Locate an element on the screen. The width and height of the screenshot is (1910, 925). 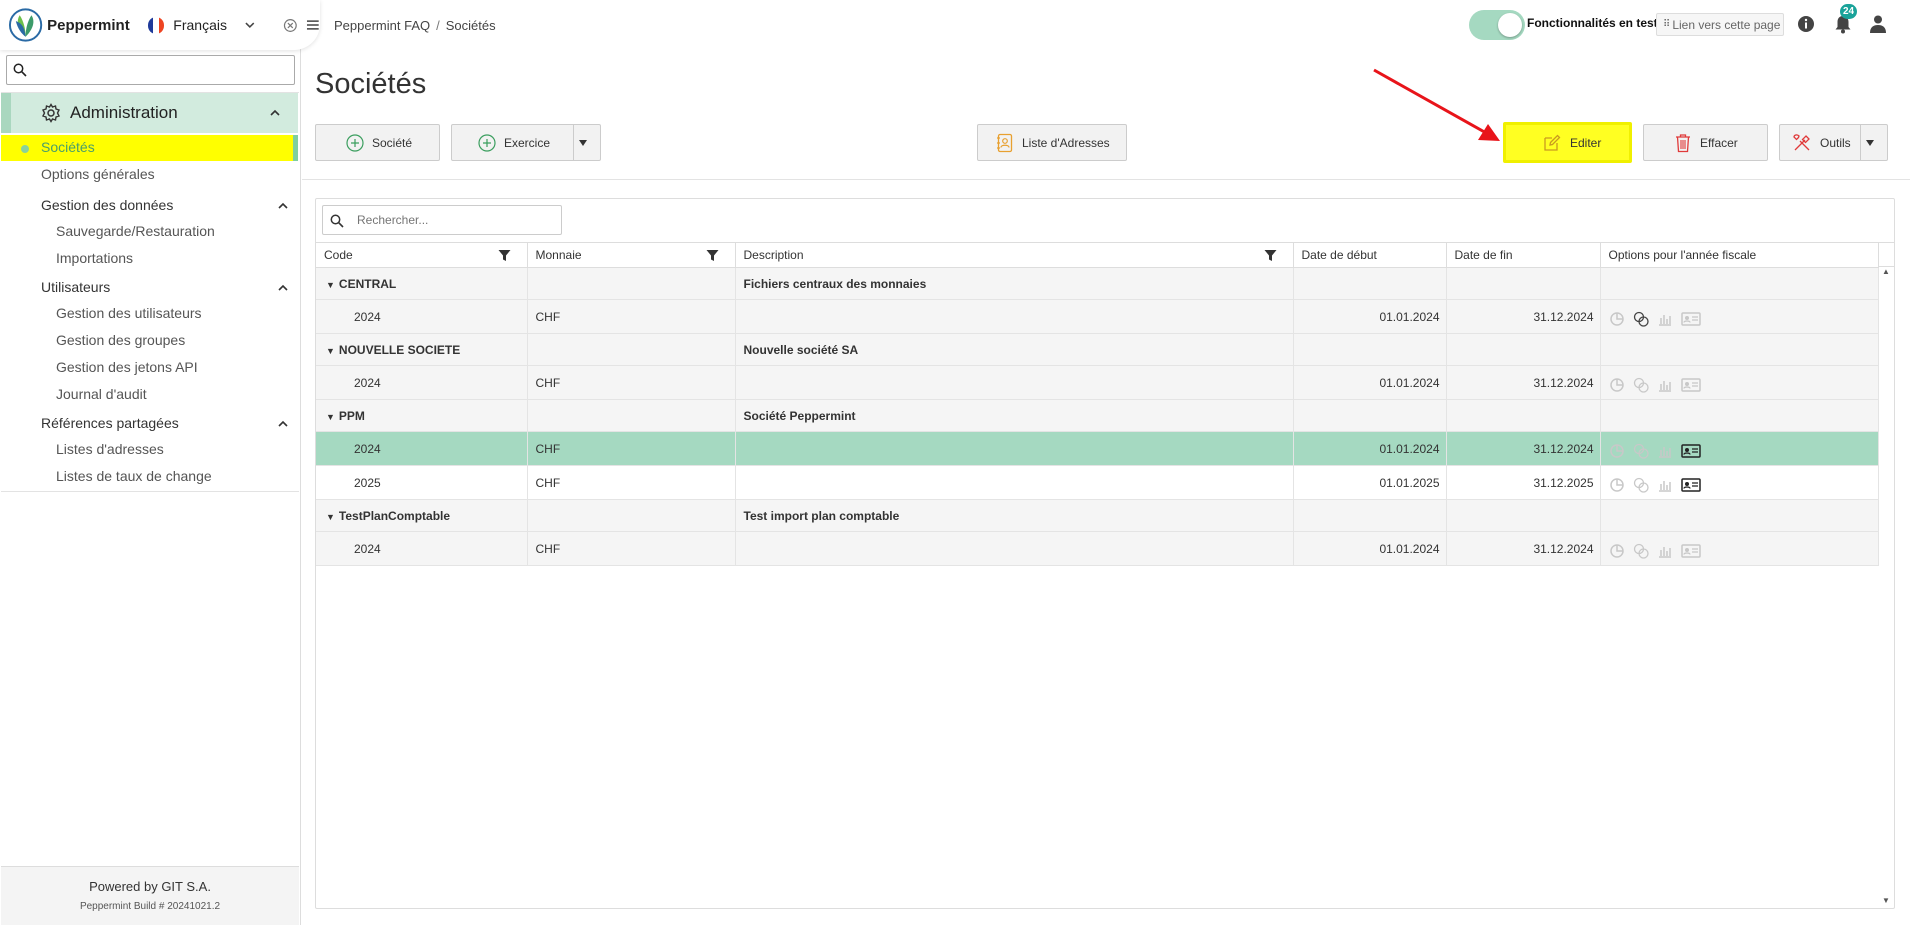
tools-button: Outils is located at coordinates (1833, 142).